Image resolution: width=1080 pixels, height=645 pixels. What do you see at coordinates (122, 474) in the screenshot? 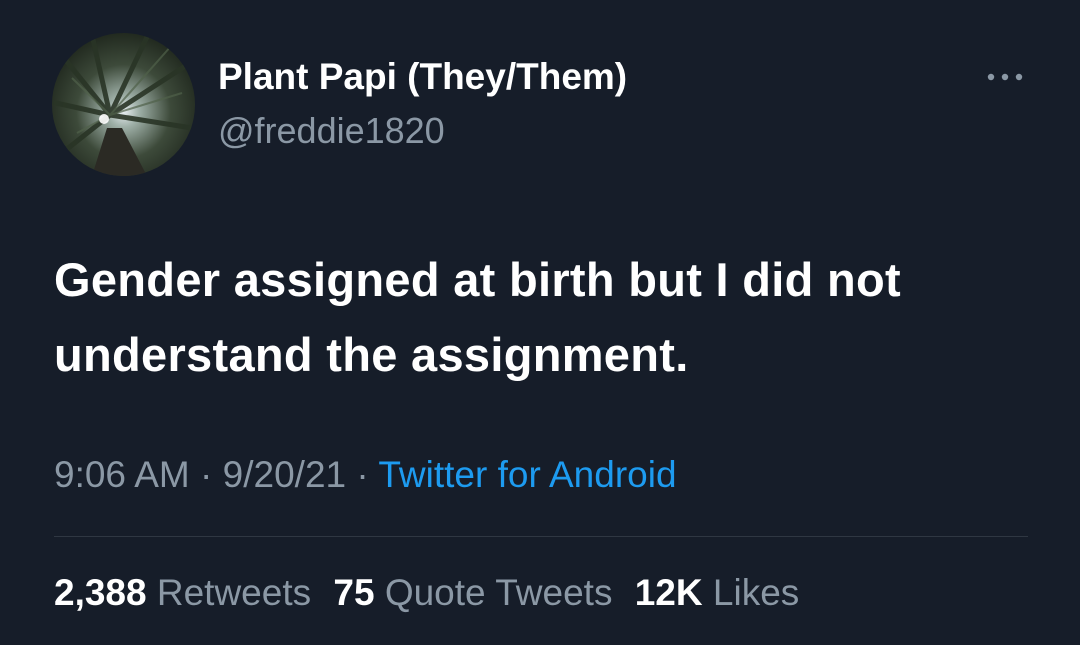
I see `tweet-time: 9:06 AM` at bounding box center [122, 474].